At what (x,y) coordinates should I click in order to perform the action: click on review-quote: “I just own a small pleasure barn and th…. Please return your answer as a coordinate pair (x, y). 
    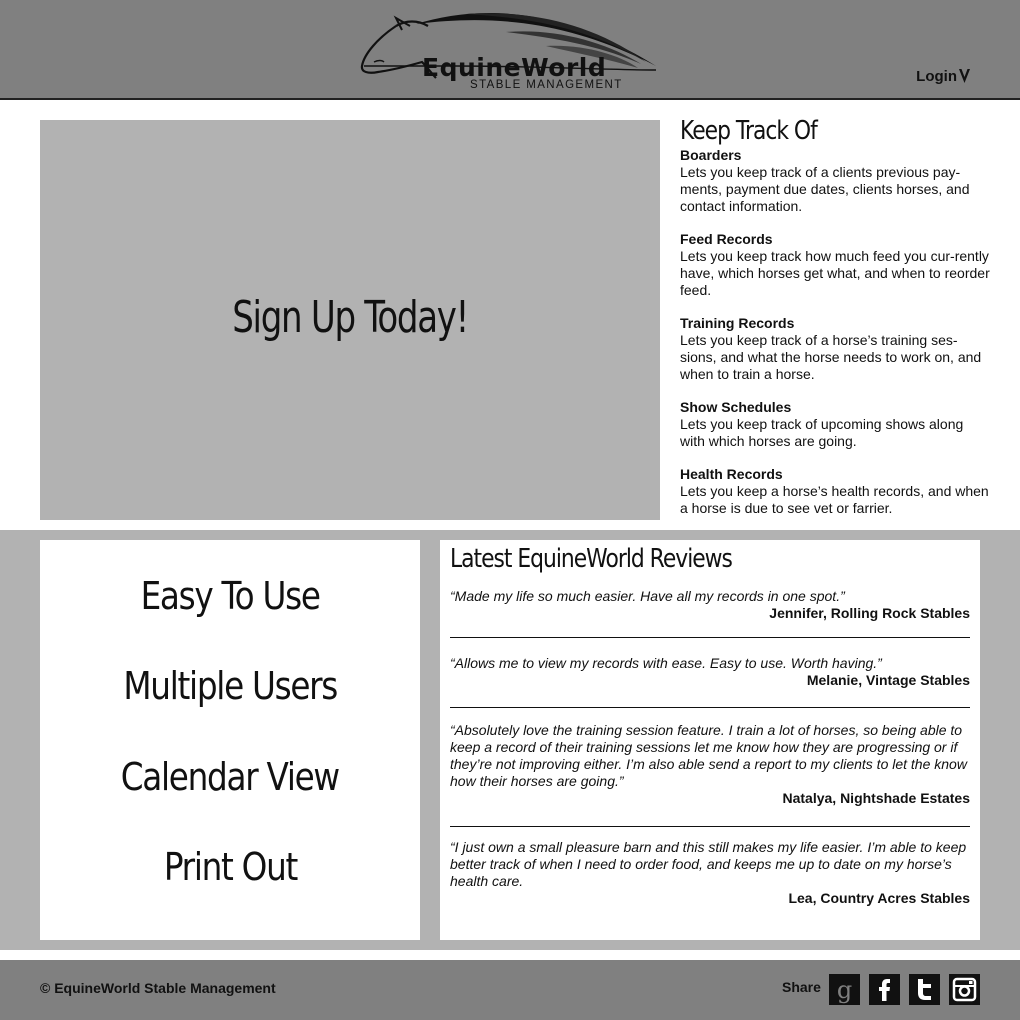
    Looking at the image, I should click on (708, 864).